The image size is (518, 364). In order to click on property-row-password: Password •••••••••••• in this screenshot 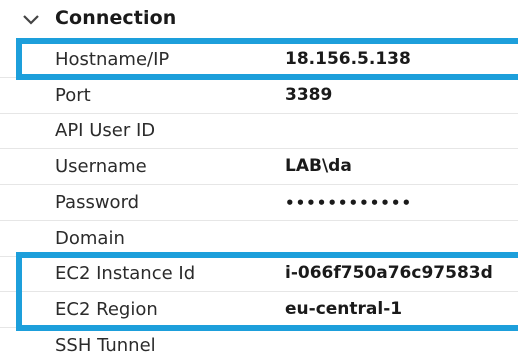, I will do `click(259, 204)`.